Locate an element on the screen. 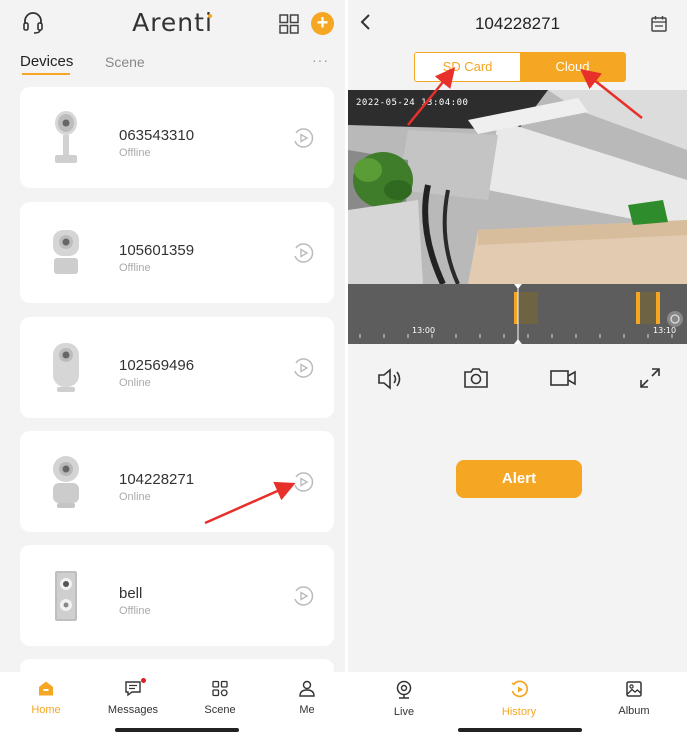 The image size is (687, 733). header: Arenti + Devices Scene ··· is located at coordinates (172, 40).